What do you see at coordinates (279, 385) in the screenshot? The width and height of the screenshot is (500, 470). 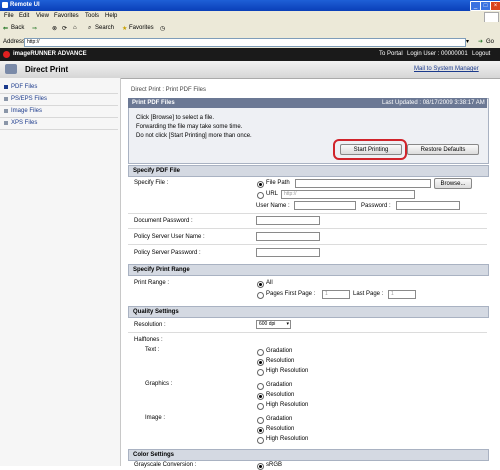 I see `graphics-gradation-label: Gradation` at bounding box center [279, 385].